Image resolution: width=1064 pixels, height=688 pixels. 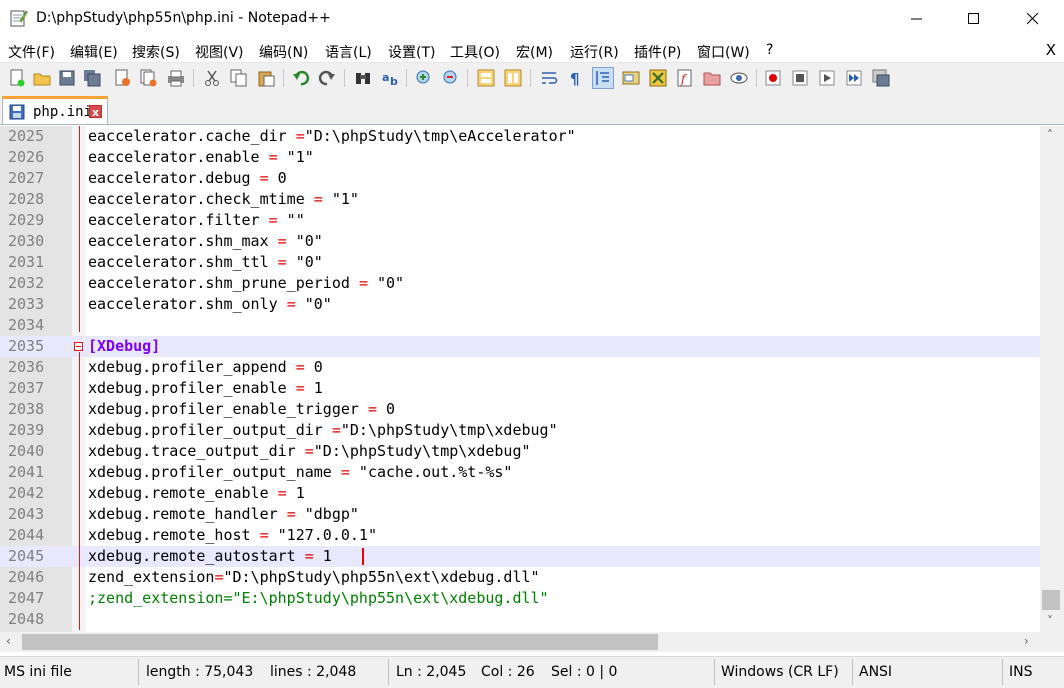 I want to click on save-all-icon, so click(x=92, y=78).